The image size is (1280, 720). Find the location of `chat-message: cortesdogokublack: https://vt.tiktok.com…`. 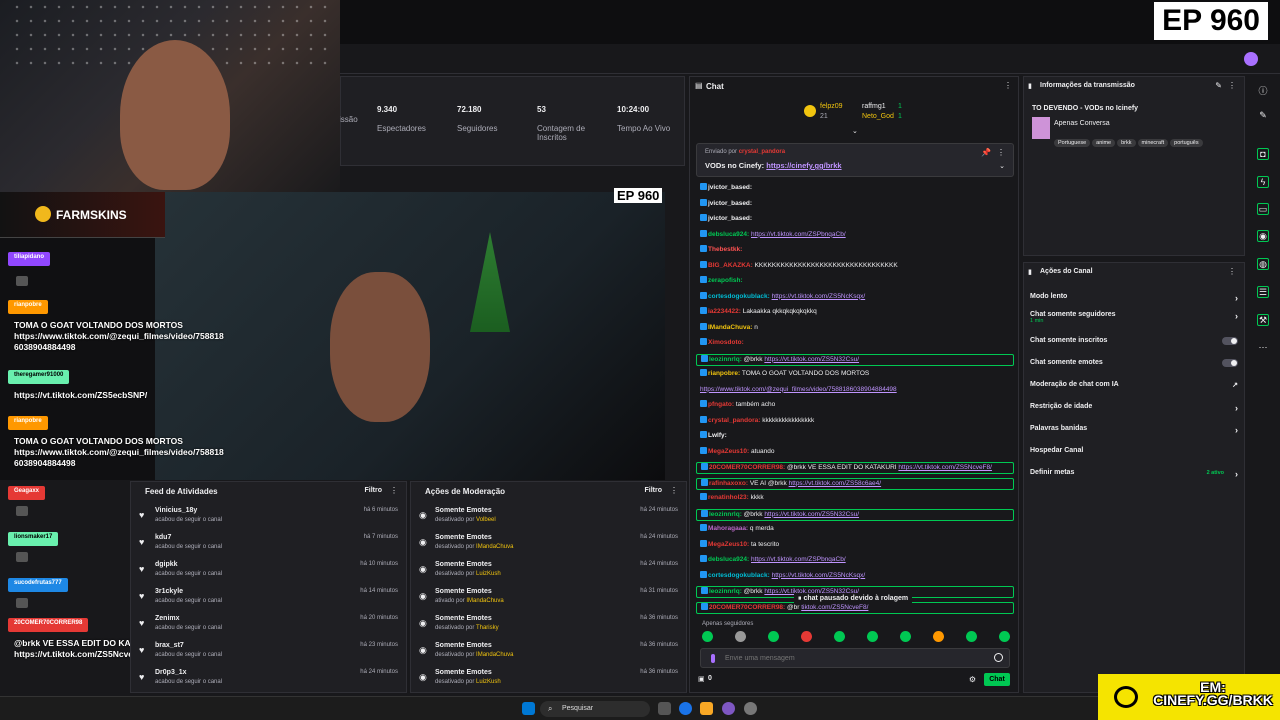

chat-message: cortesdogokublack: https://vt.tiktok.com… is located at coordinates (856, 296).